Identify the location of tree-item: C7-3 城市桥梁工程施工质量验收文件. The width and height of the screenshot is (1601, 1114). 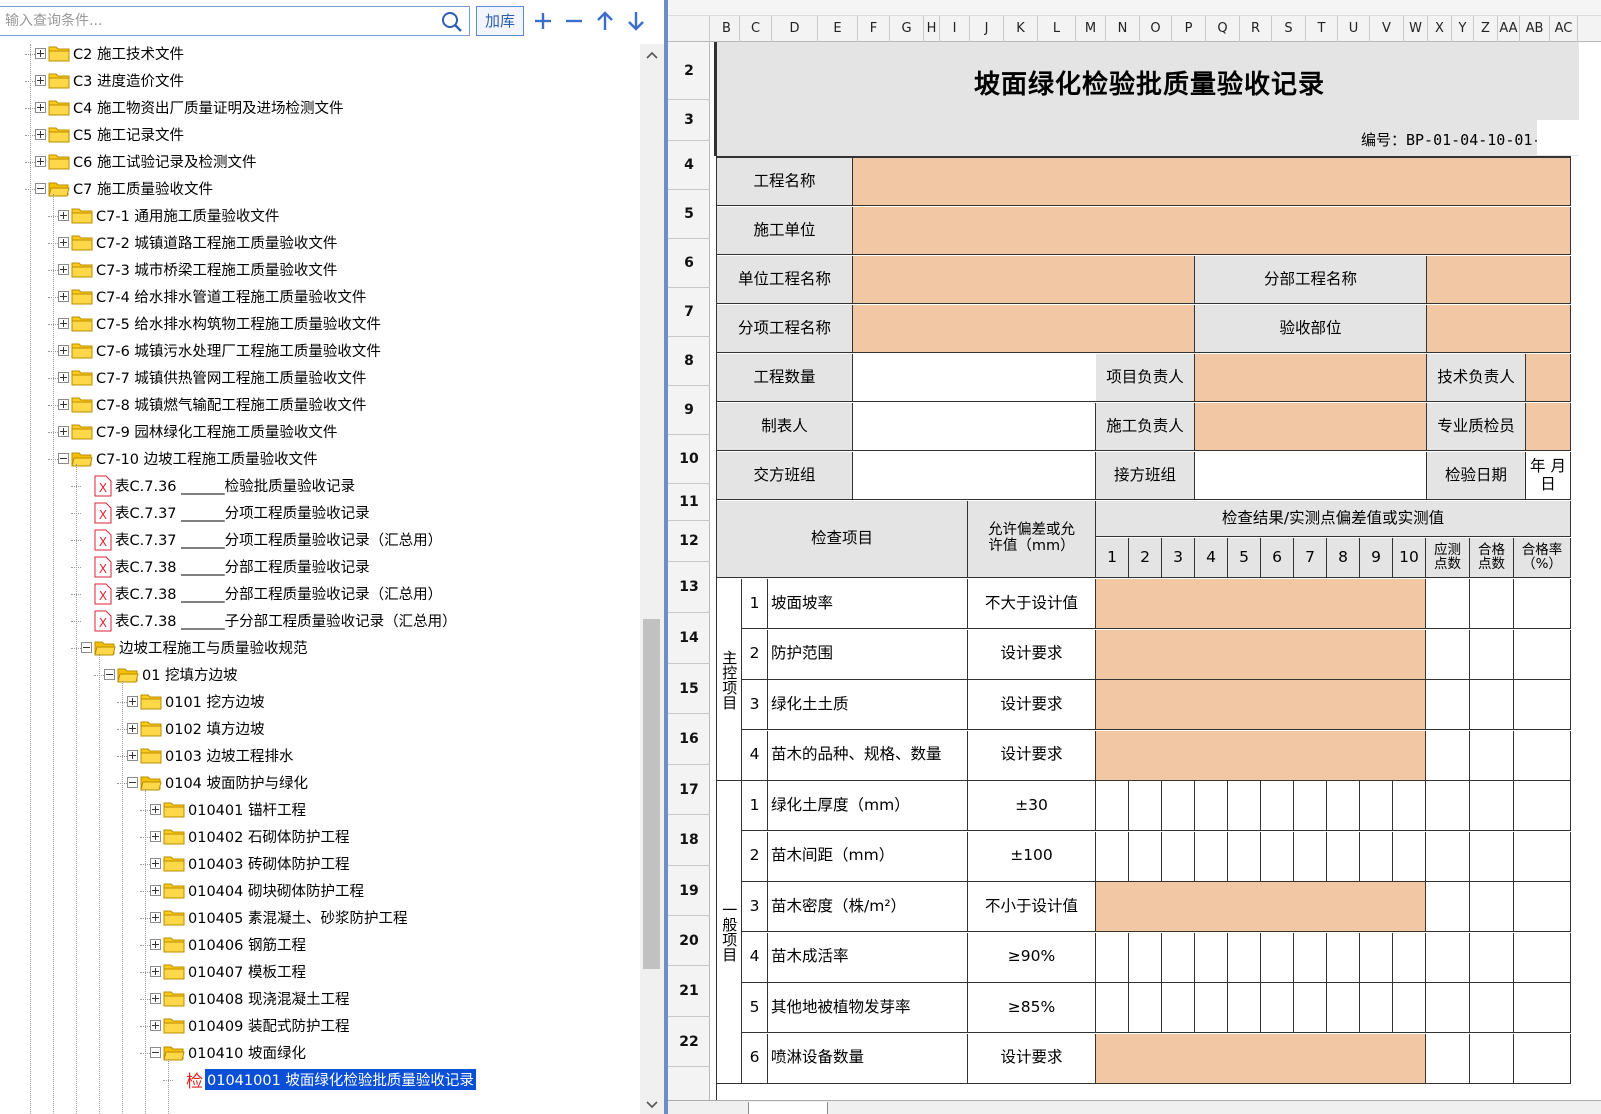
(197, 269).